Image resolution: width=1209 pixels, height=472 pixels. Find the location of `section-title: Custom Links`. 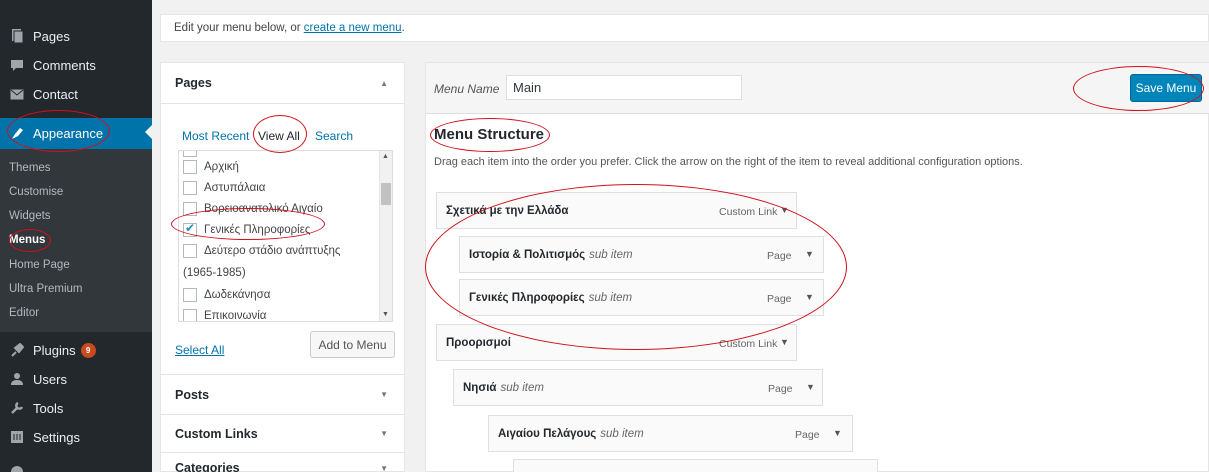

section-title: Custom Links is located at coordinates (216, 433).